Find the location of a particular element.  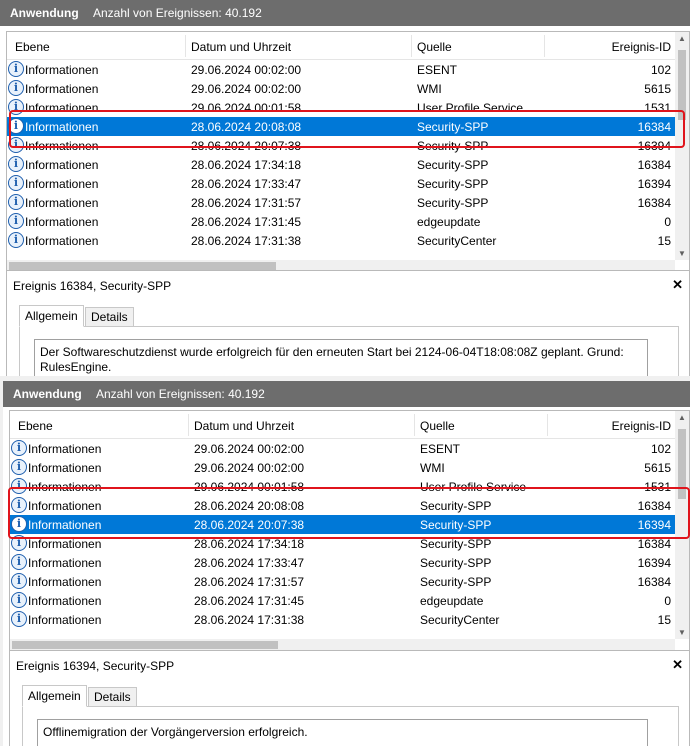

cell-datetime: 28.06.2024 17:33:47 is located at coordinates (246, 184).